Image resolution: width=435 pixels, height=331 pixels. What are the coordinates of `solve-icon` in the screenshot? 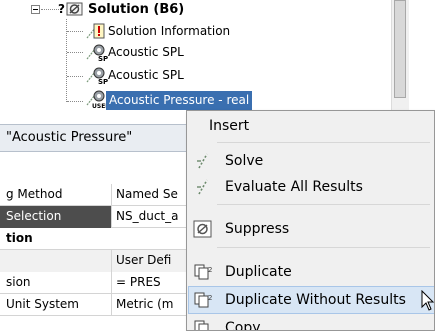 It's located at (203, 161).